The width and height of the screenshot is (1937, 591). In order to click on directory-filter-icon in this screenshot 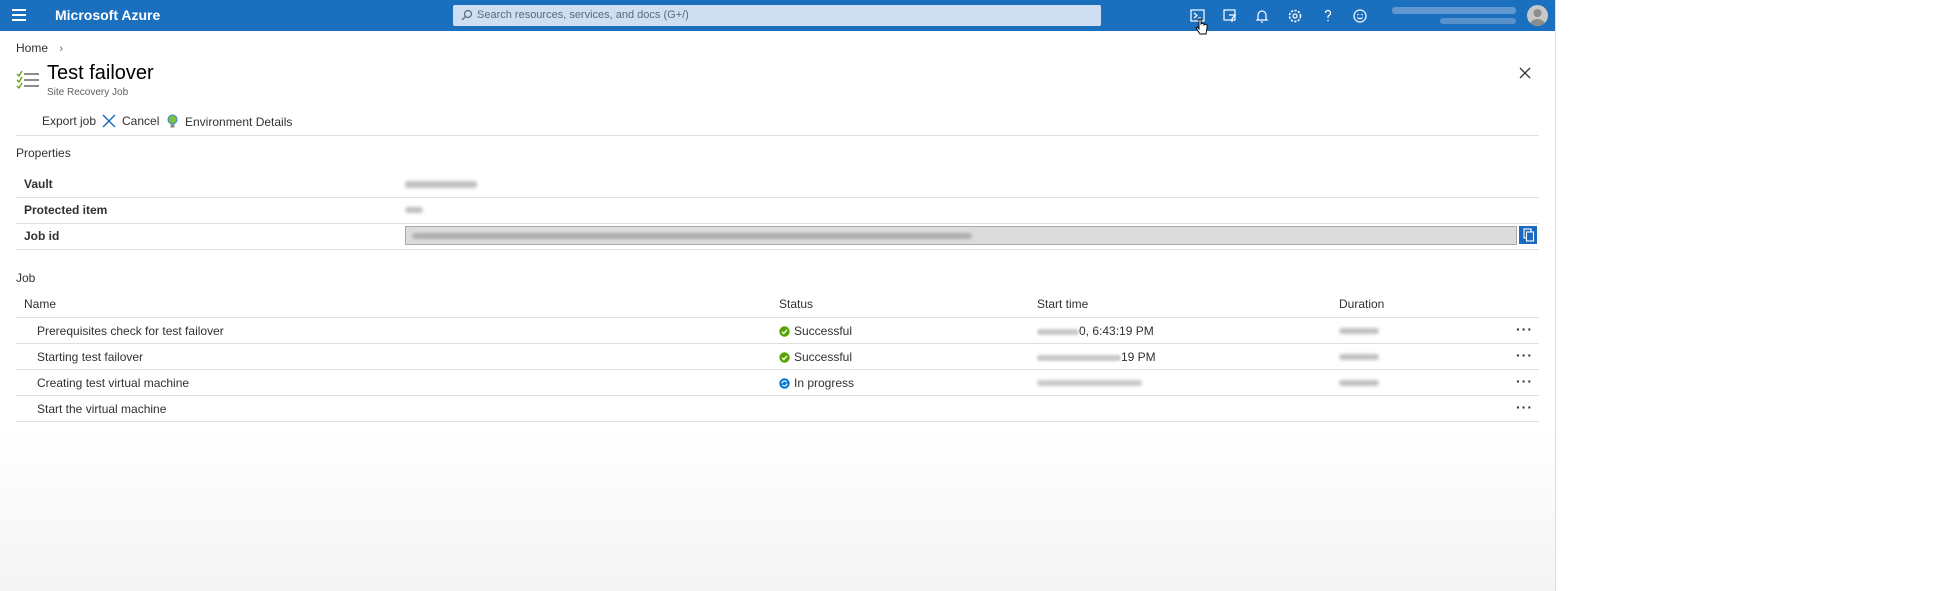, I will do `click(1230, 16)`.